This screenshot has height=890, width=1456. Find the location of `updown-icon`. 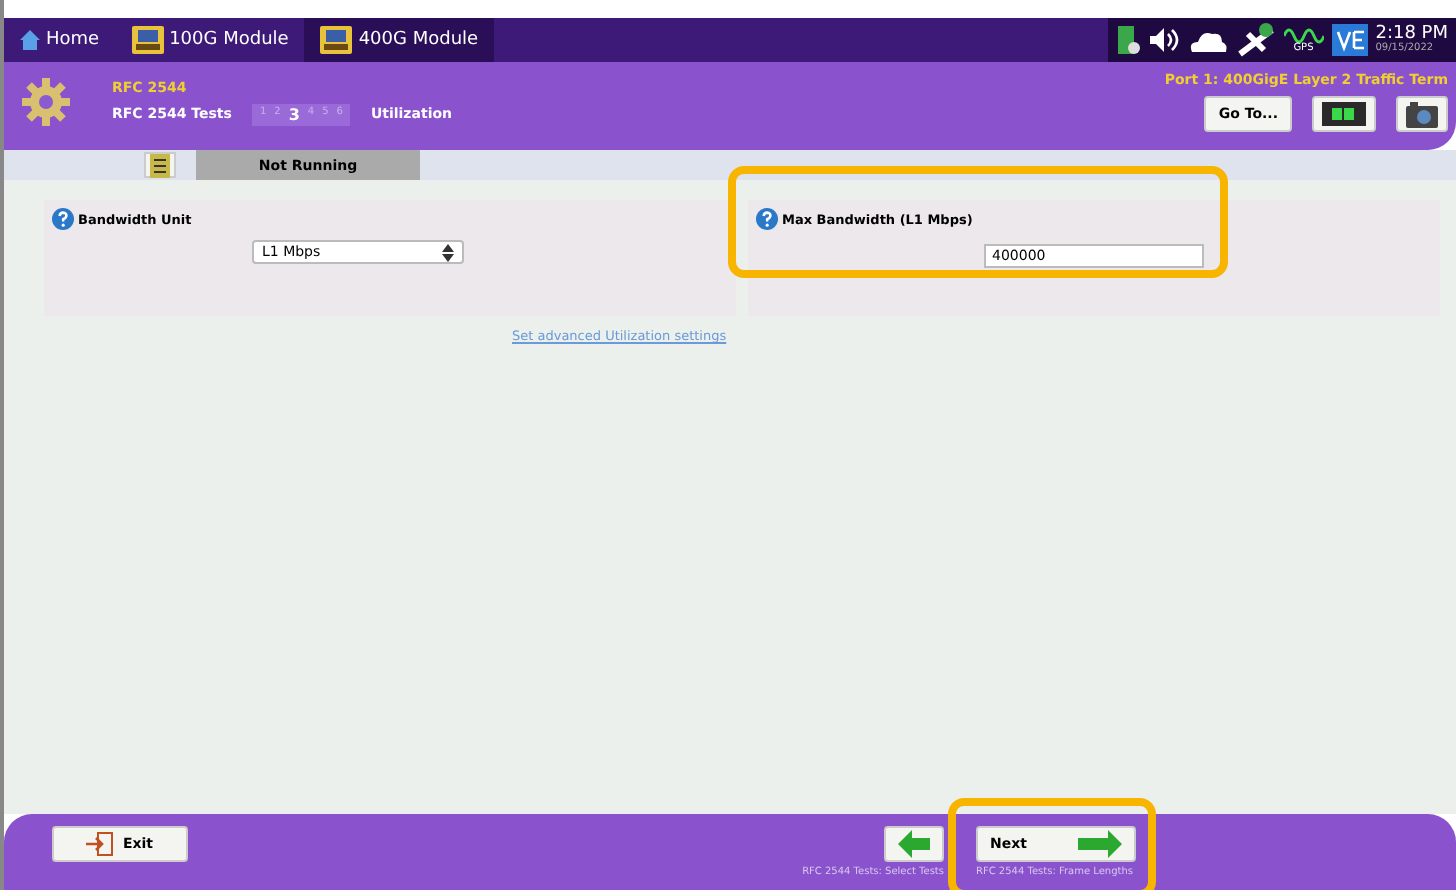

updown-icon is located at coordinates (448, 252).